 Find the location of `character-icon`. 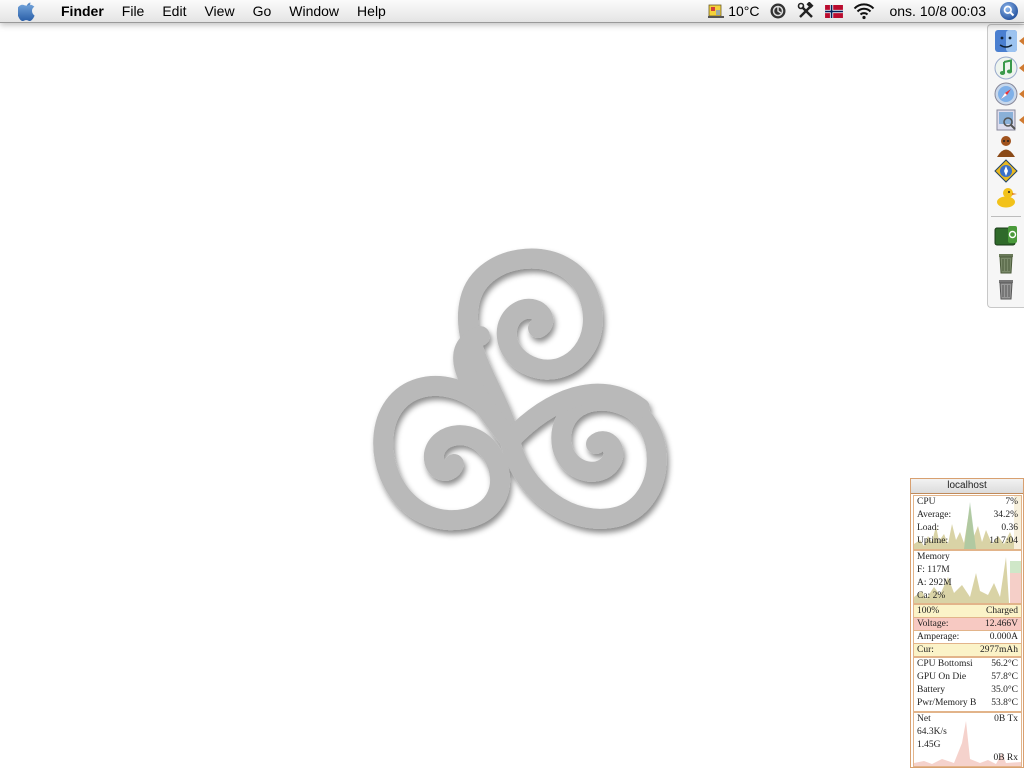

character-icon is located at coordinates (1006, 146).